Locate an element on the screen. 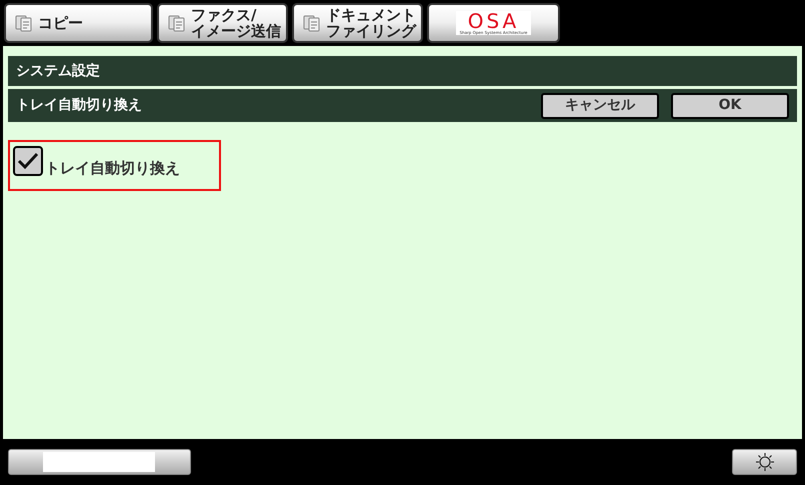 The image size is (805, 485). tab-label: ファイリング is located at coordinates (371, 31).